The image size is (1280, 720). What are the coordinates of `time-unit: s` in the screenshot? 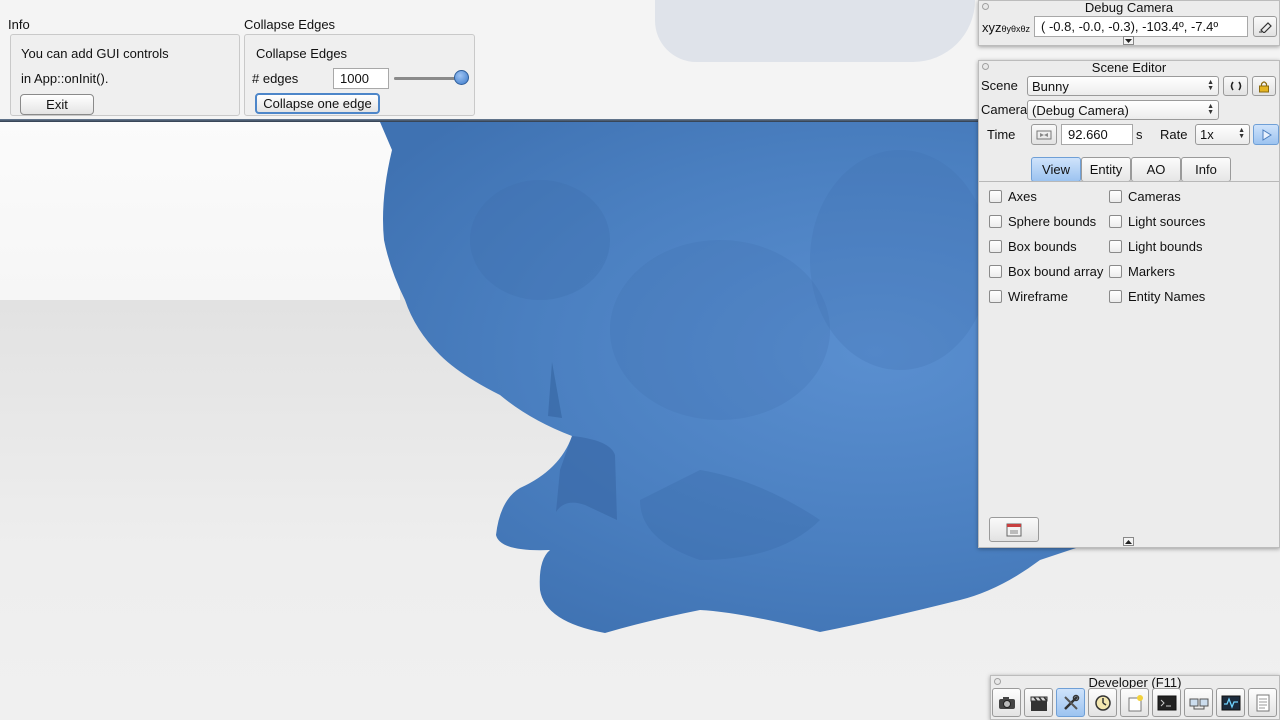 It's located at (1139, 134).